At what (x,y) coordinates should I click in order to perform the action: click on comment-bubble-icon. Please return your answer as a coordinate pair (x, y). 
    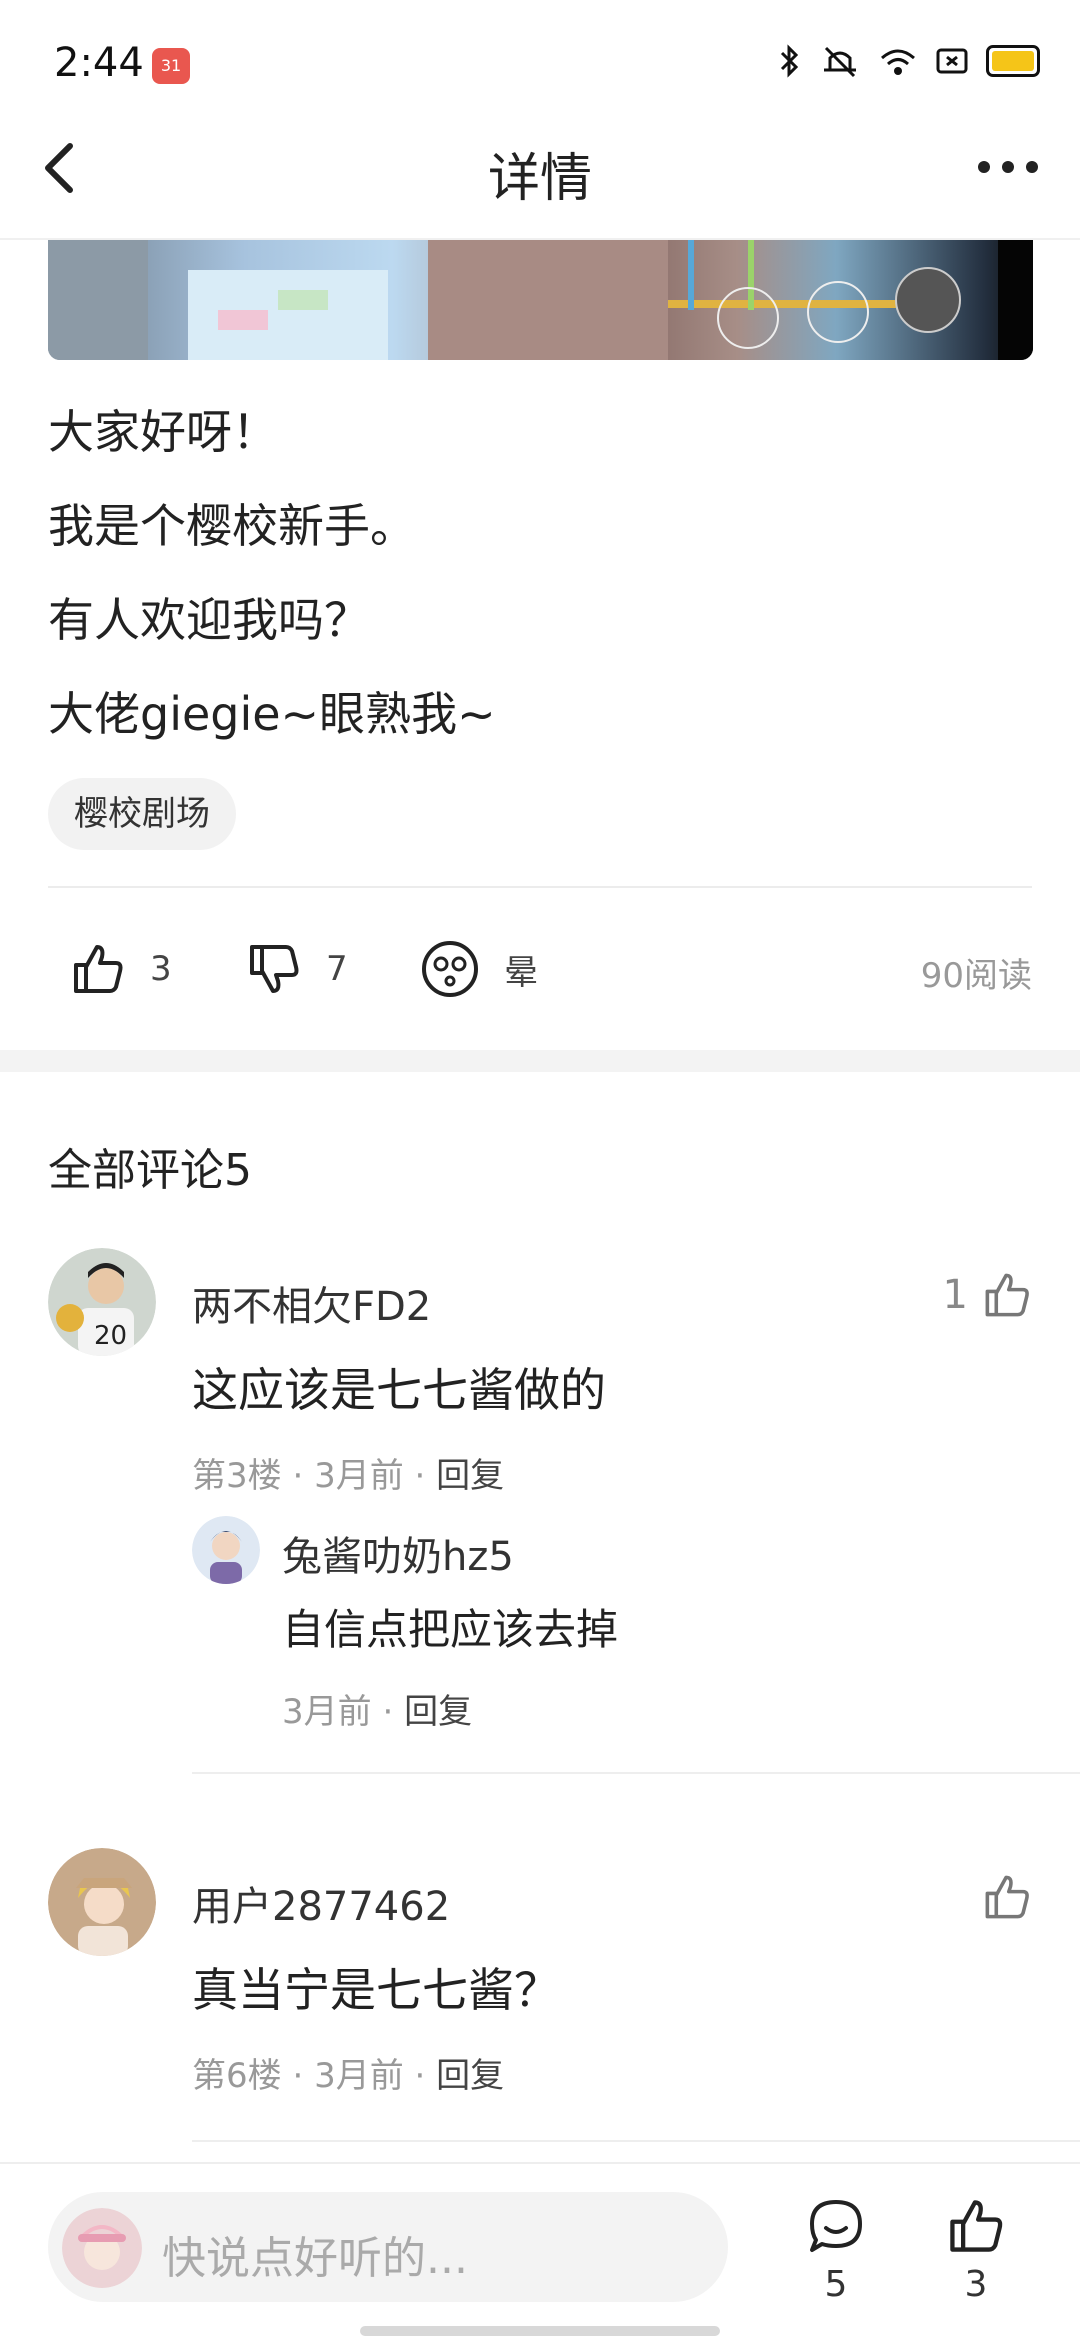
    Looking at the image, I should click on (836, 2226).